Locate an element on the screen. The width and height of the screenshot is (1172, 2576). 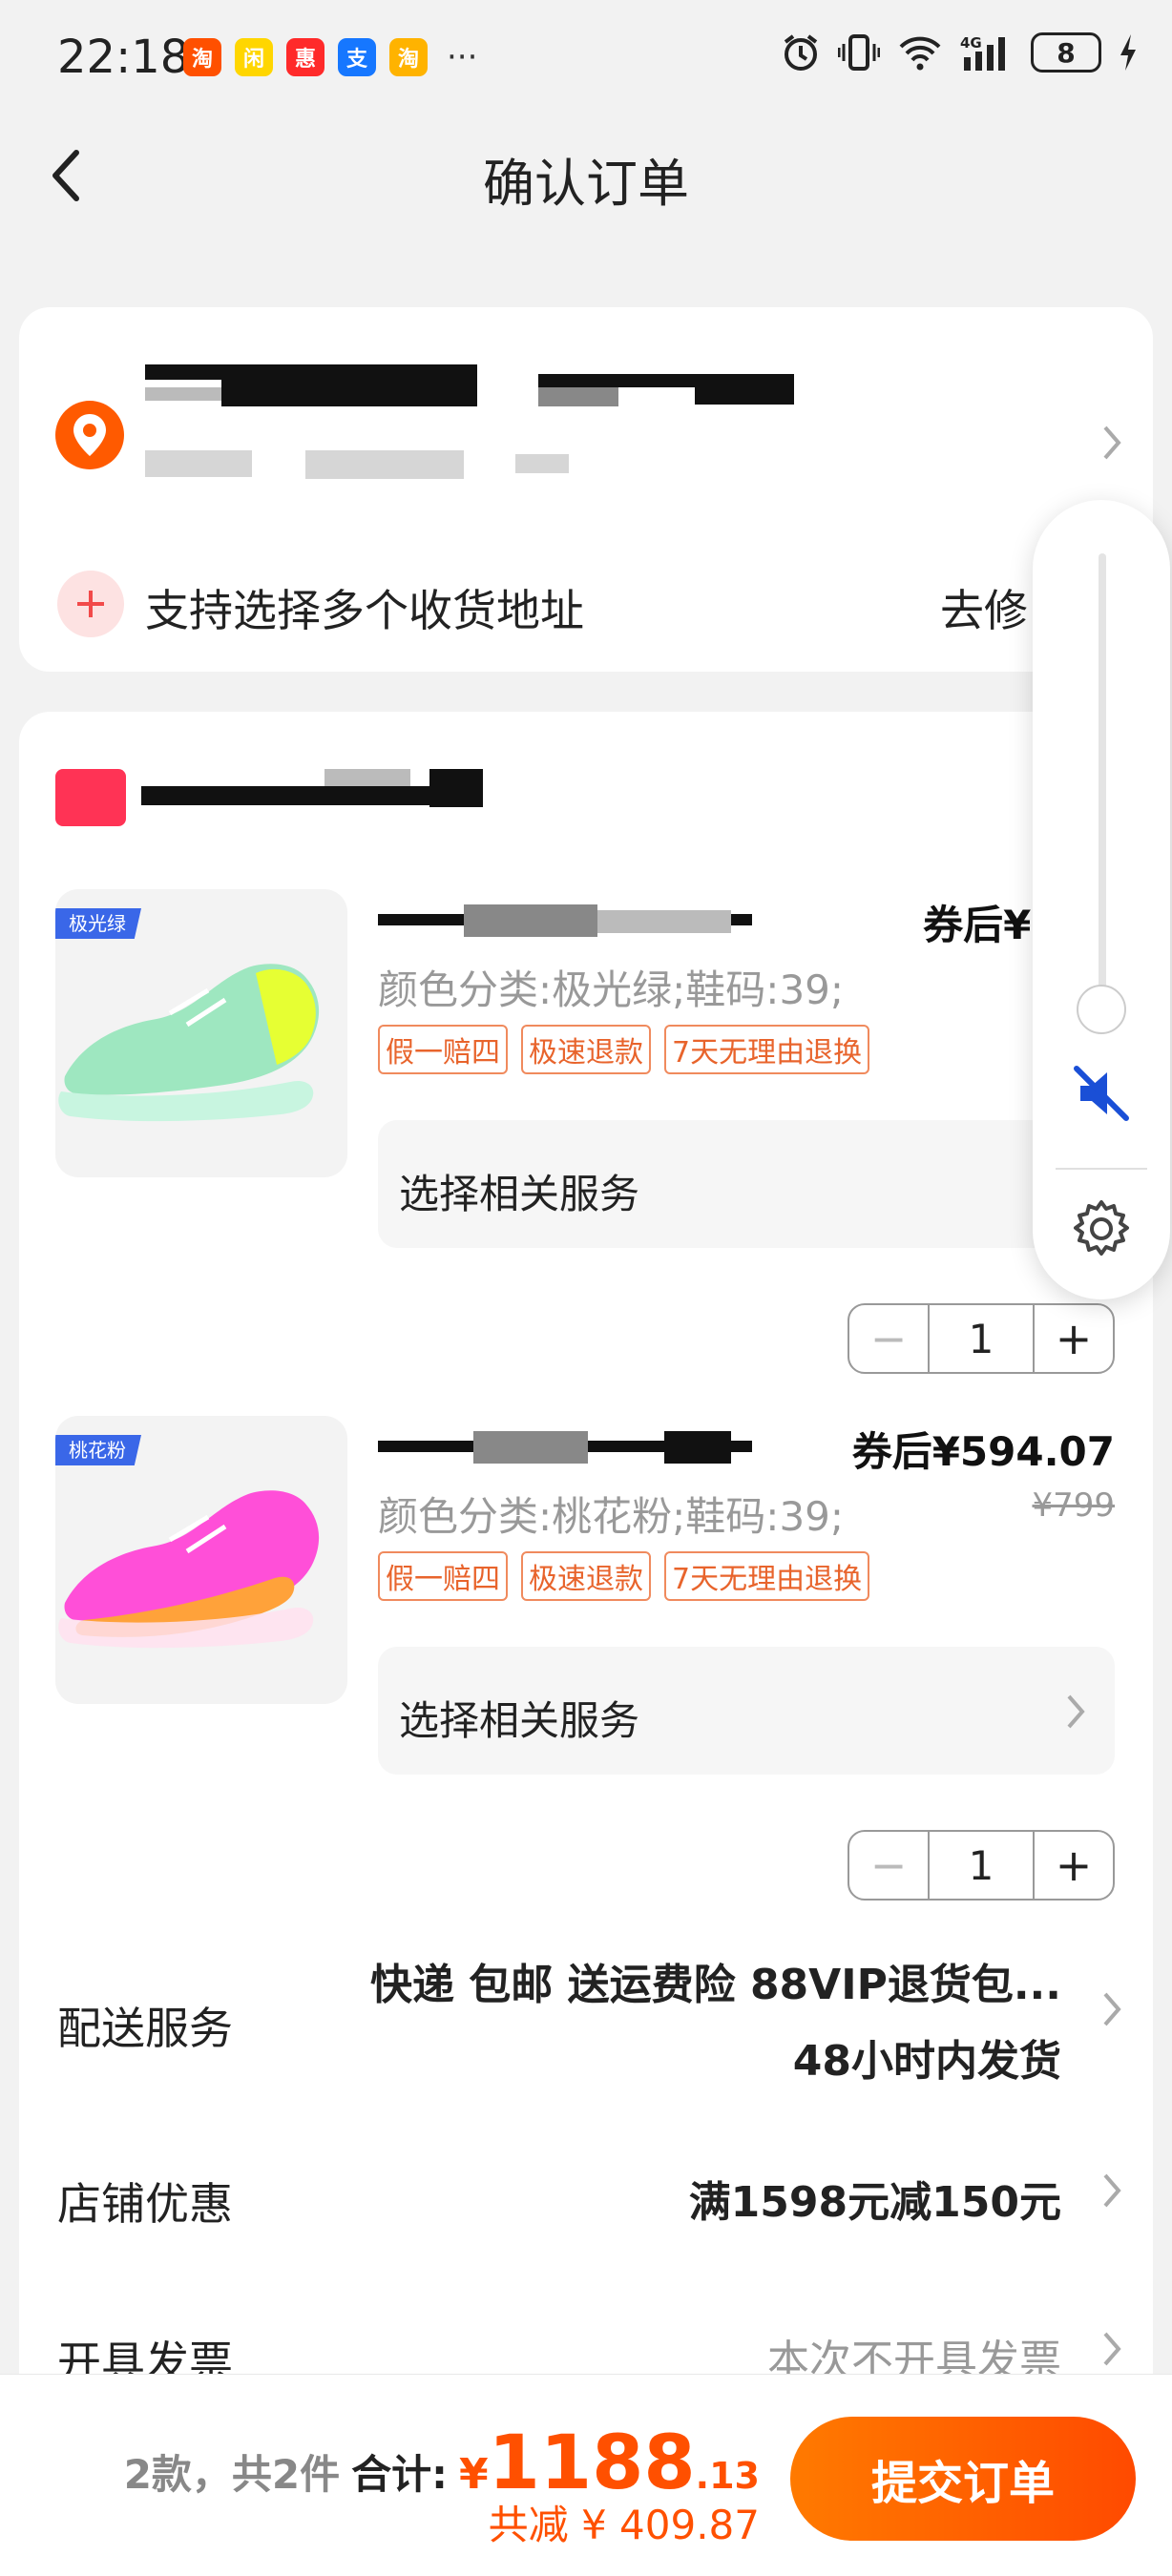
total-currency: ¥ is located at coordinates (473, 2474).